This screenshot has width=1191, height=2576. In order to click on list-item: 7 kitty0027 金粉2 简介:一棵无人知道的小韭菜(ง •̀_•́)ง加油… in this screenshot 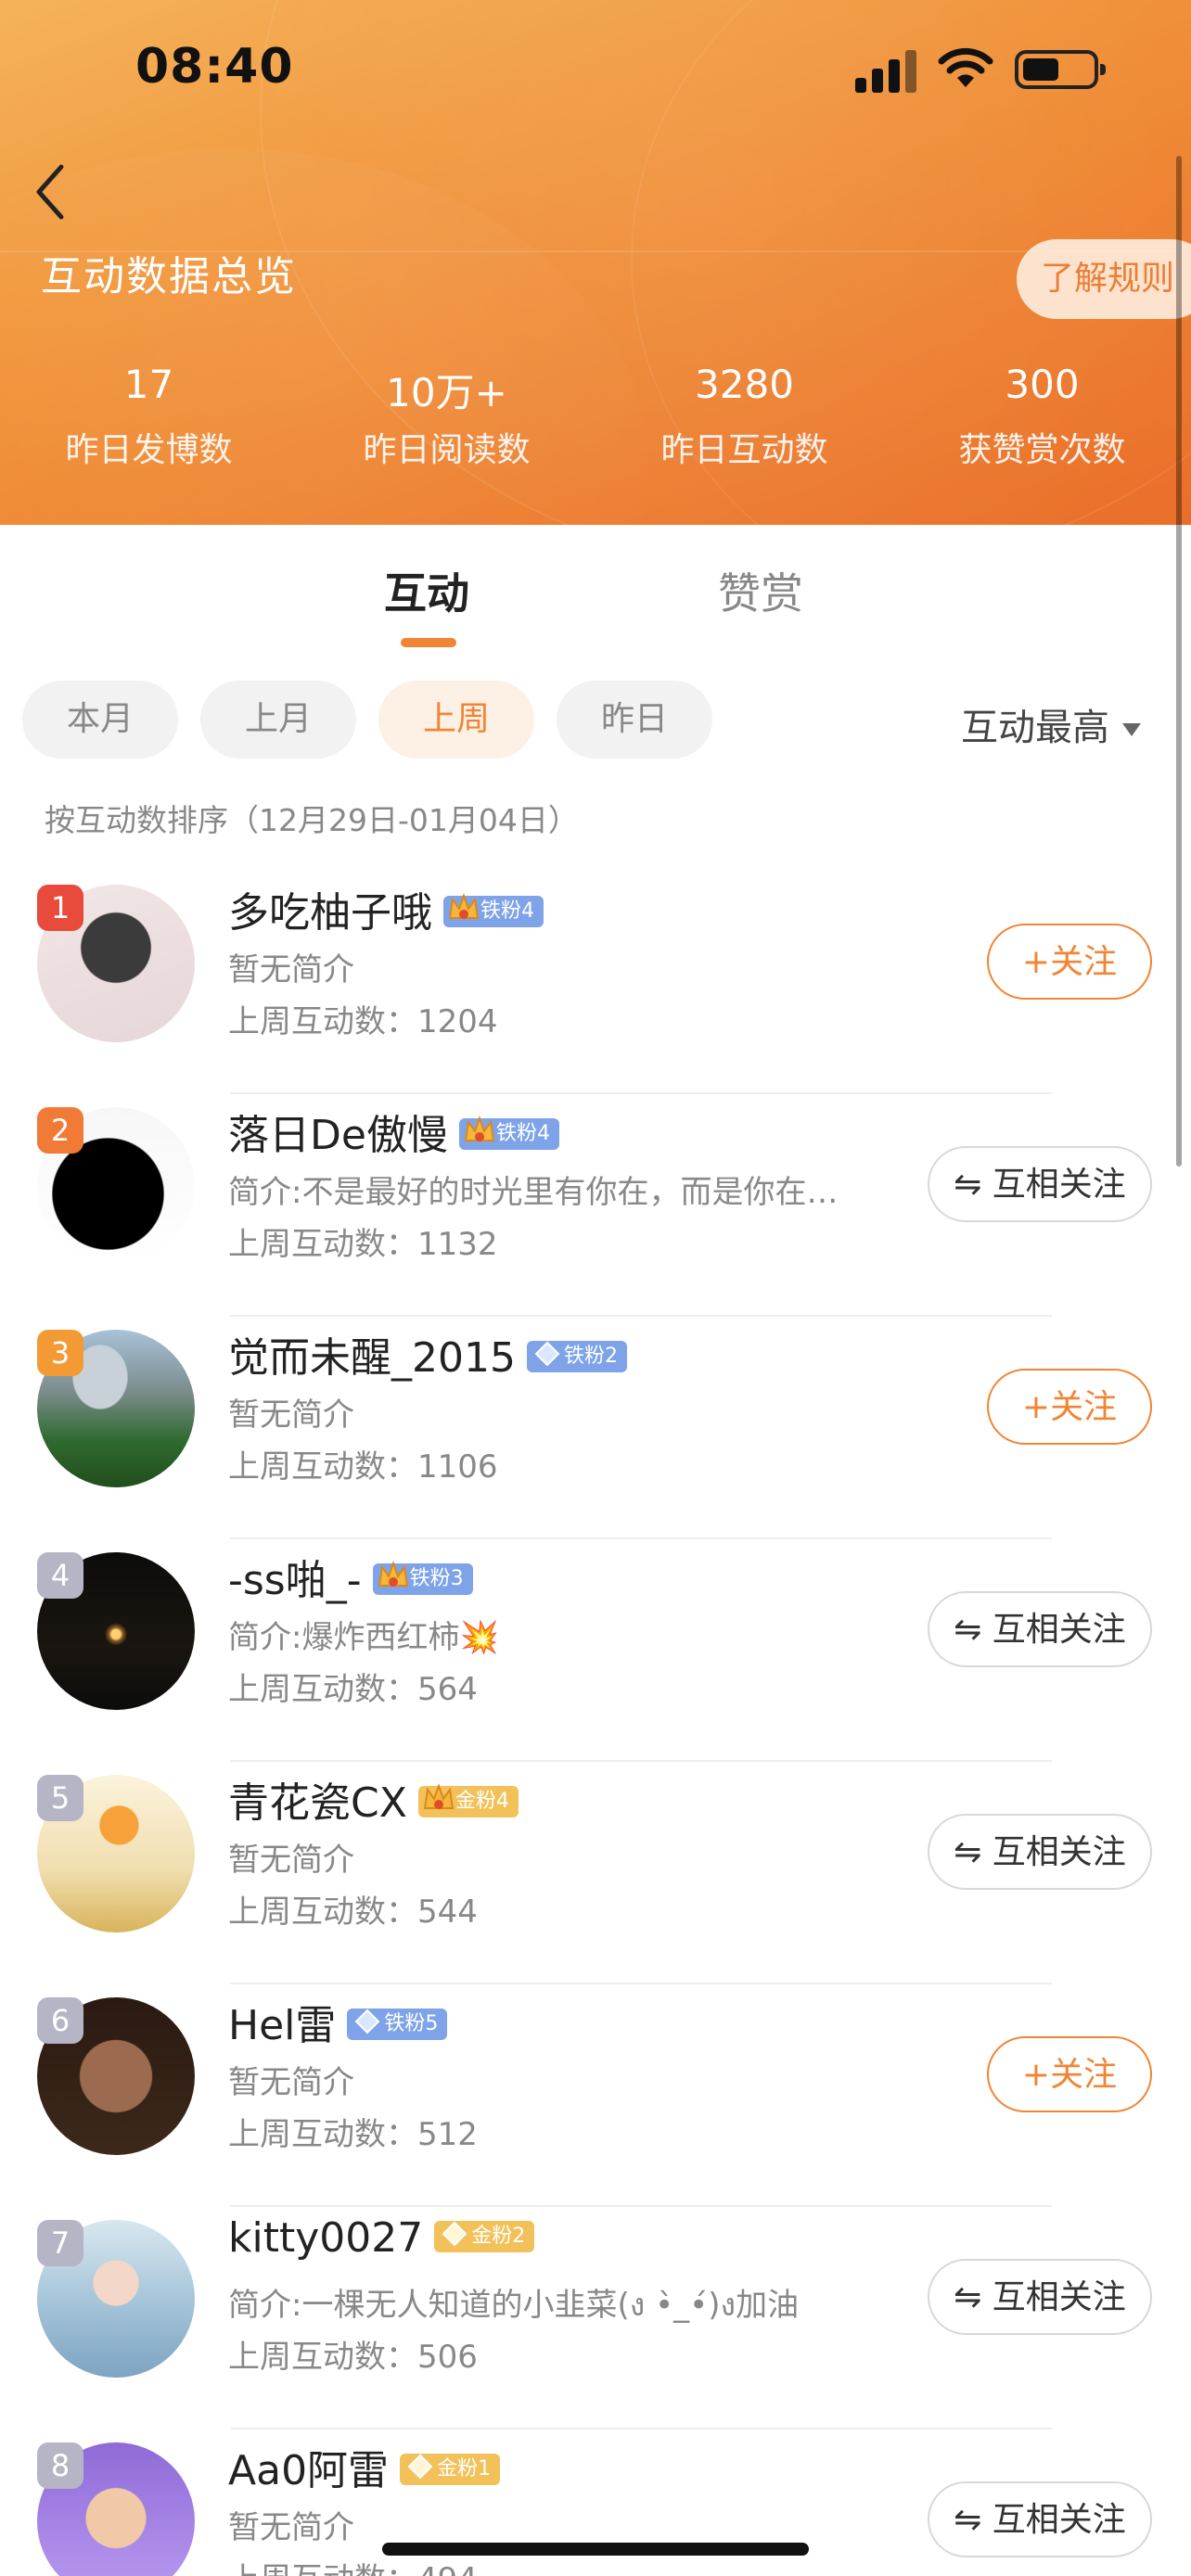, I will do `click(595, 2318)`.